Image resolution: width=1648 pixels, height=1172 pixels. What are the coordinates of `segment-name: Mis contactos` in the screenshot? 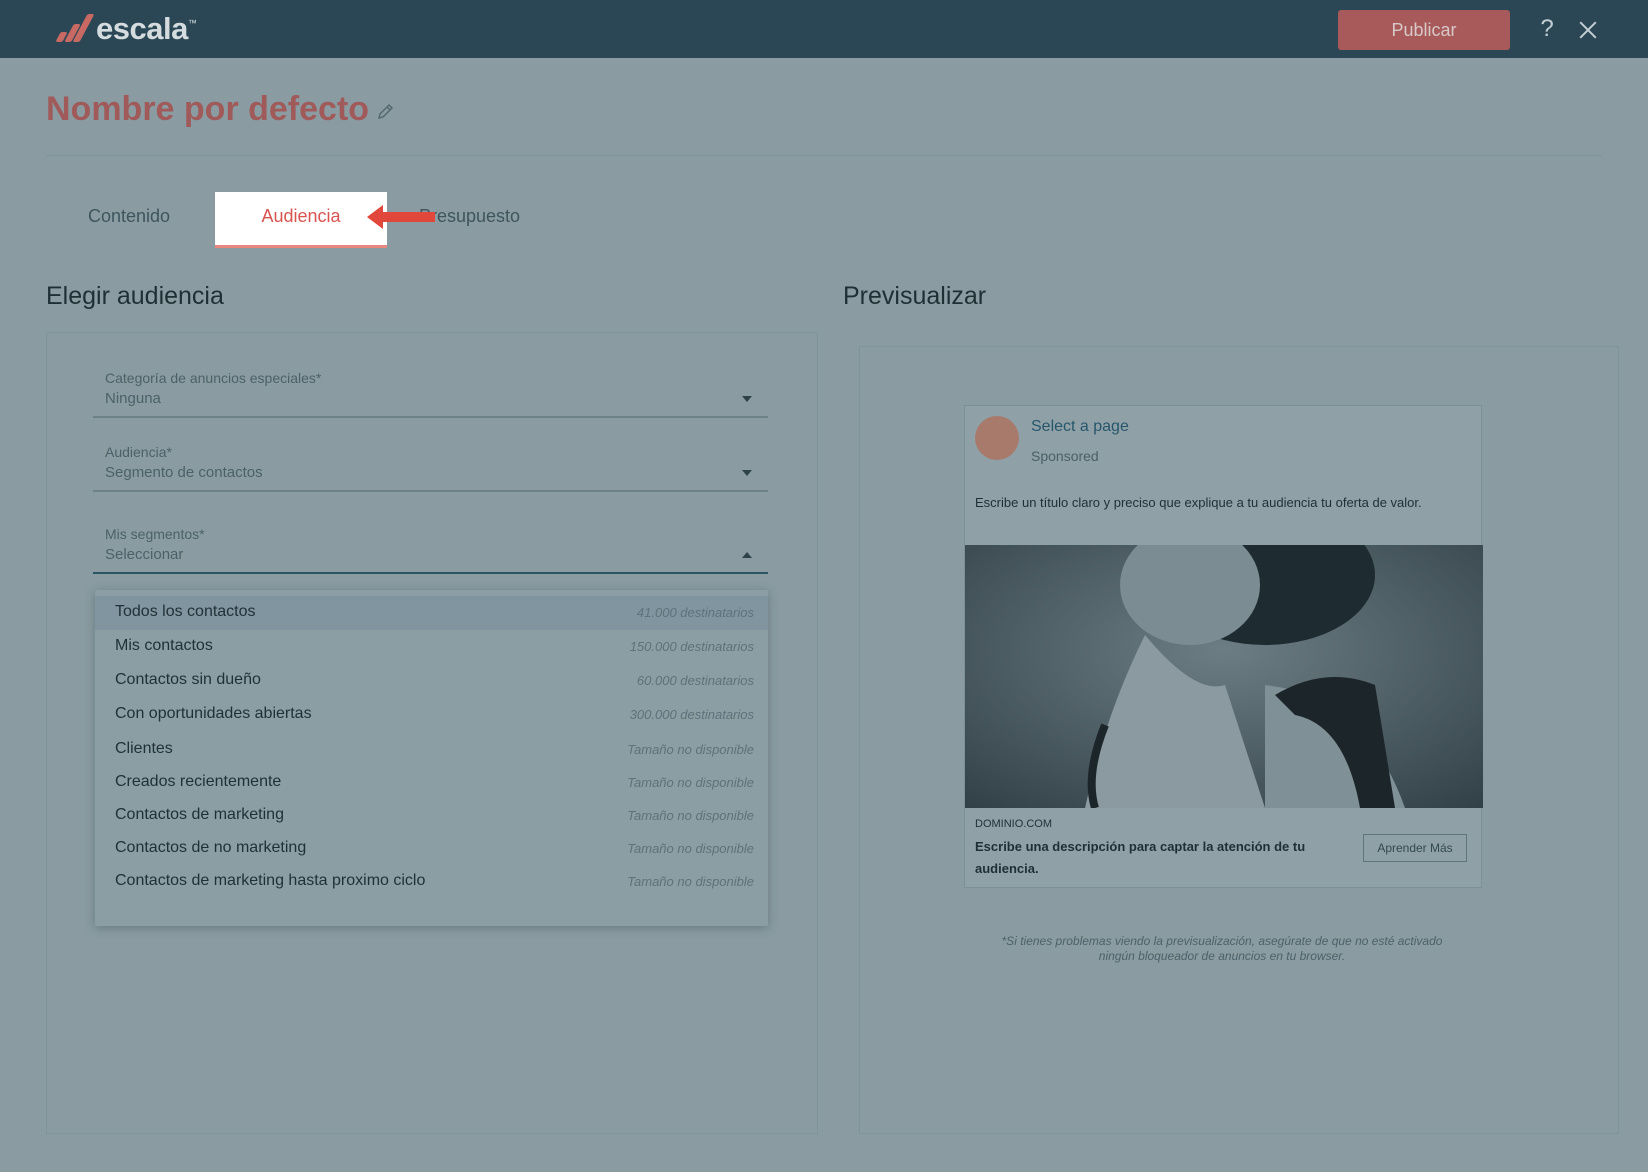 It's located at (164, 645).